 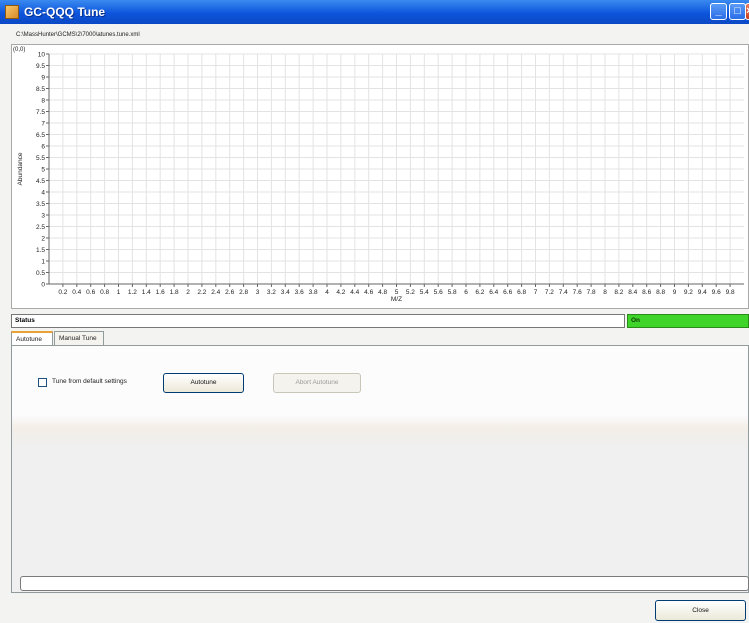 What do you see at coordinates (42, 55) in the screenshot?
I see `y-tick-label: 10` at bounding box center [42, 55].